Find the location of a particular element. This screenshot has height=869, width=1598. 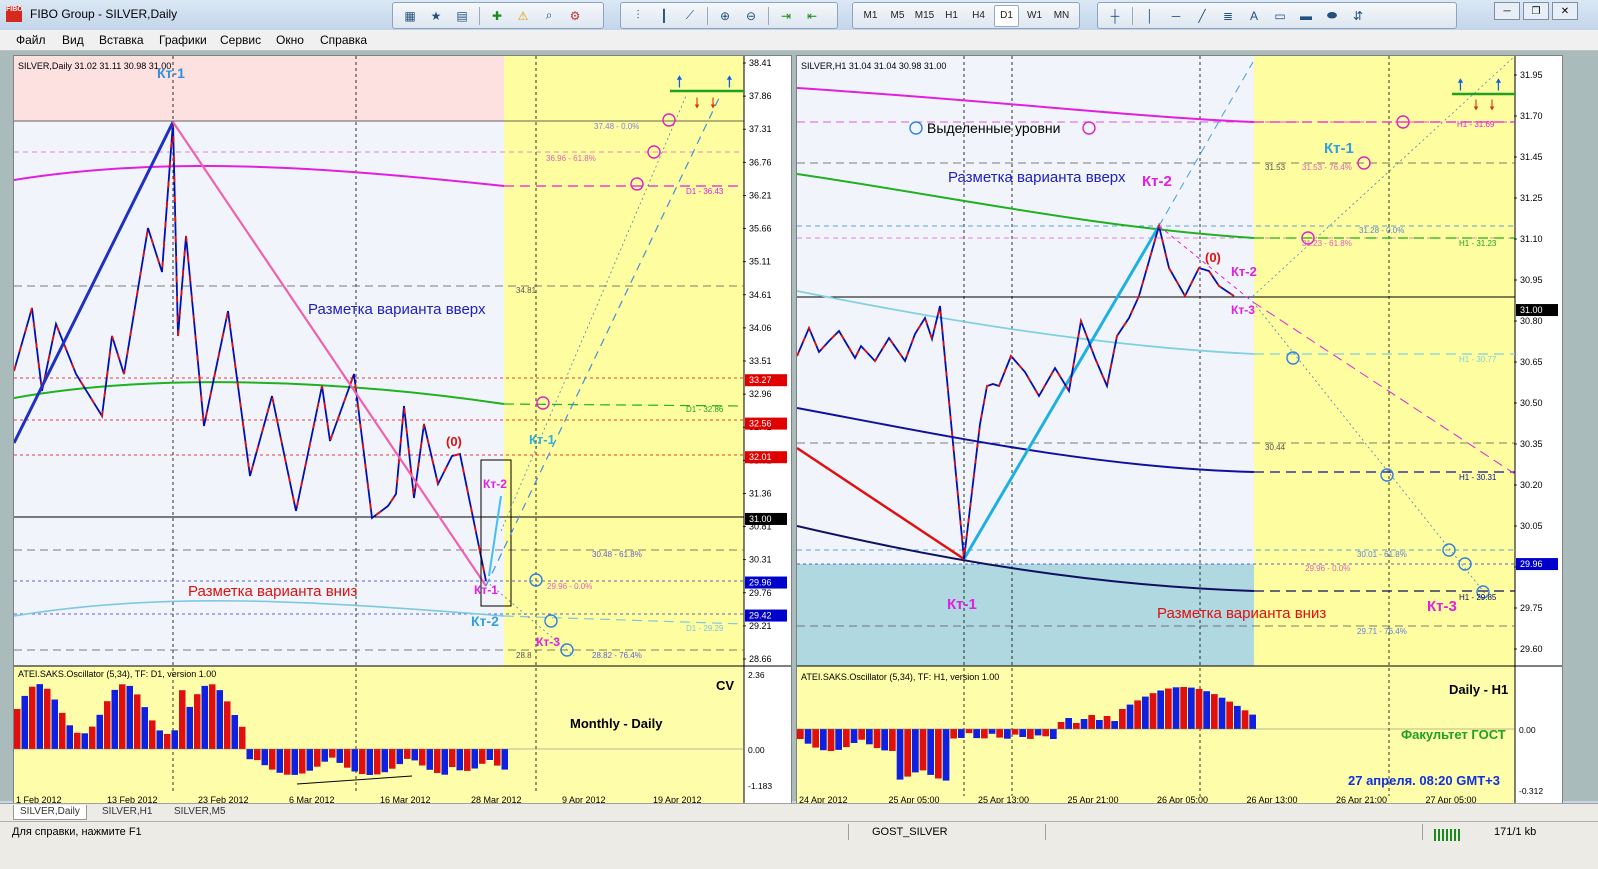

label-kt2-cyan: Кт-2 is located at coordinates (485, 621).